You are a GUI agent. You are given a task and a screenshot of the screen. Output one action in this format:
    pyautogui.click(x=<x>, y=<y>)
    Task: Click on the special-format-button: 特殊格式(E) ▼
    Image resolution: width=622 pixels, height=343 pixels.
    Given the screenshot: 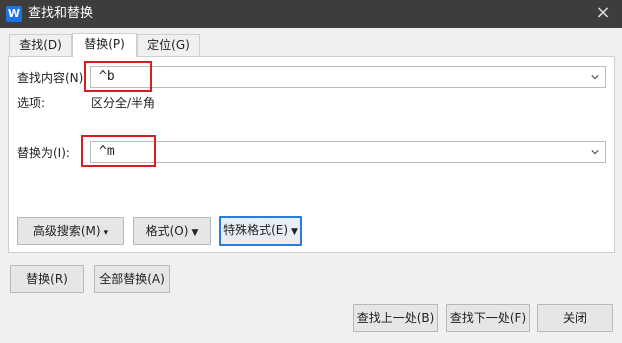 What is the action you would take?
    pyautogui.click(x=260, y=231)
    